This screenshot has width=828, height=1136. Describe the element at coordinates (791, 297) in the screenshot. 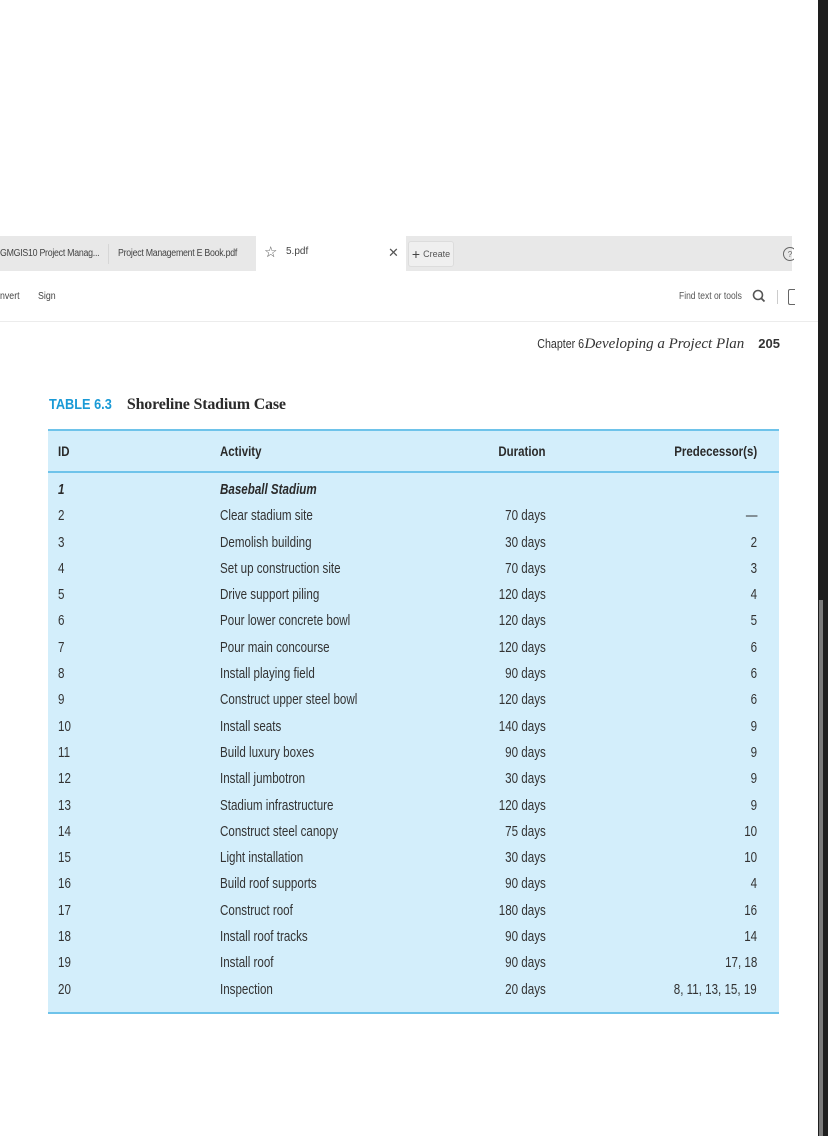

I see `side-panel-icon` at that location.